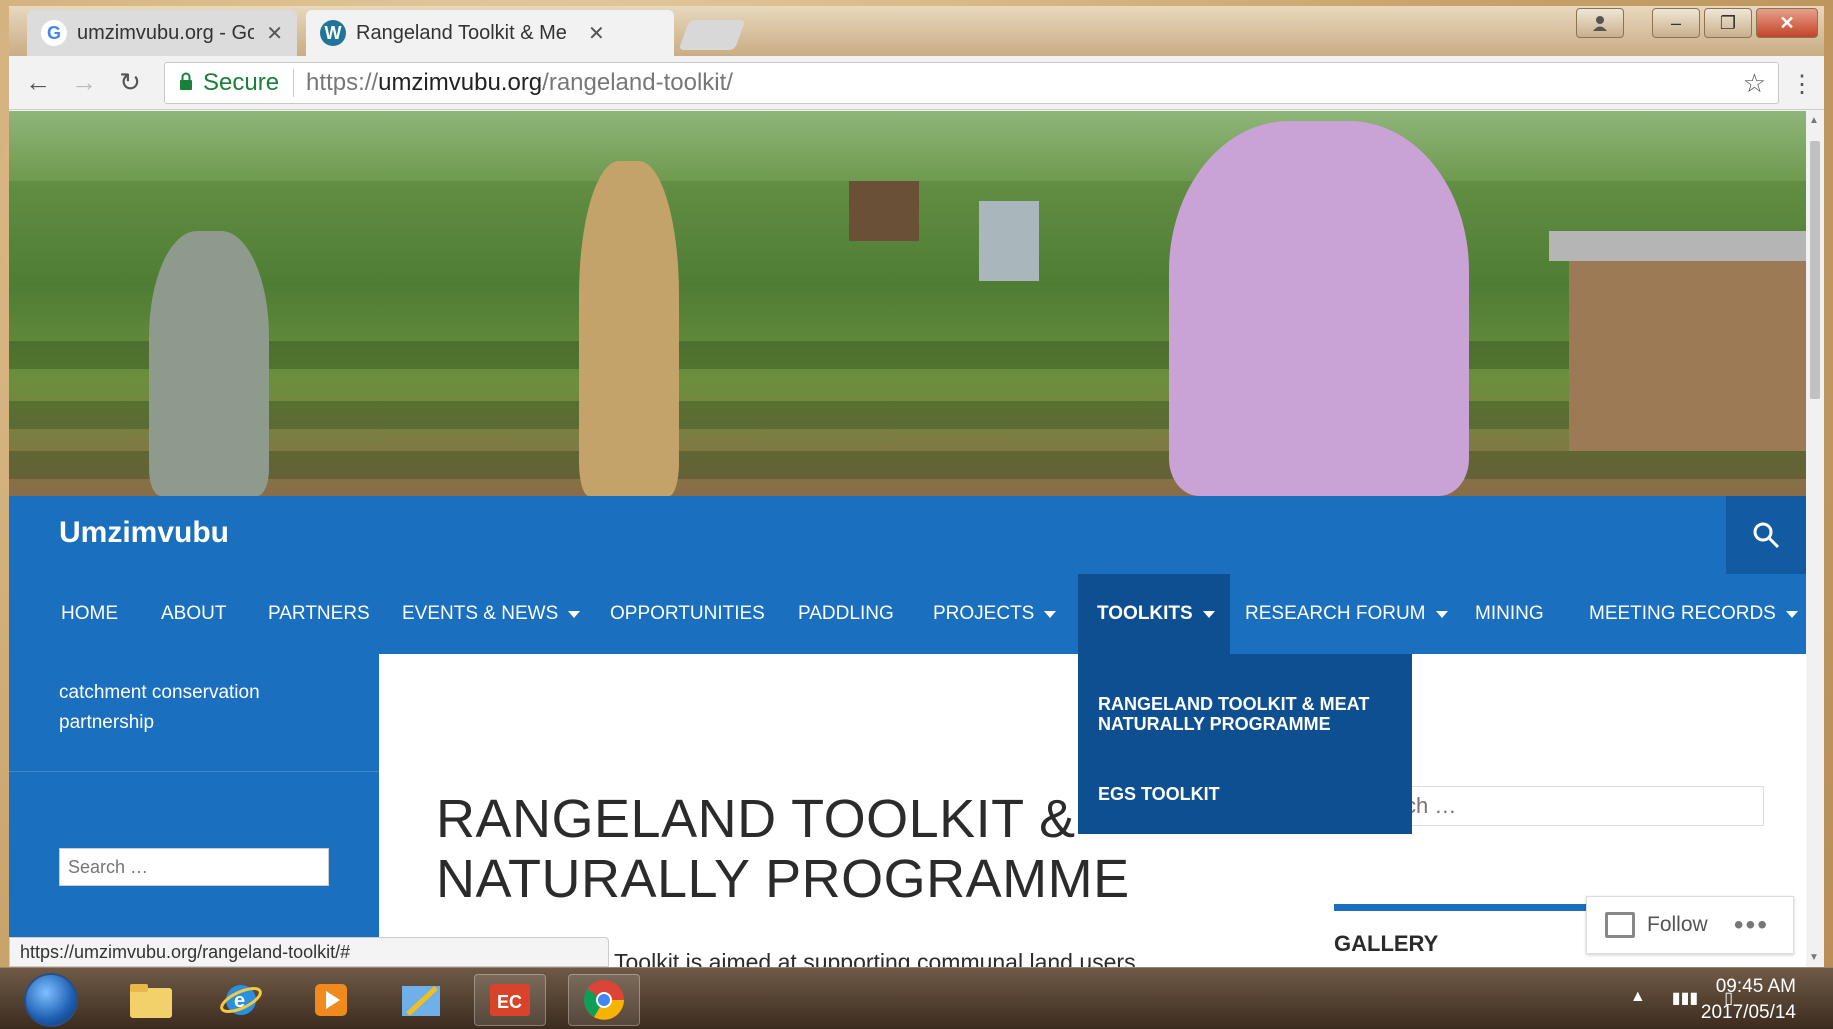 Image resolution: width=1833 pixels, height=1029 pixels. What do you see at coordinates (783, 849) in the screenshot?
I see `page-title: RANGELAND TOOLKIT & NATURALLY PROGRAMME` at bounding box center [783, 849].